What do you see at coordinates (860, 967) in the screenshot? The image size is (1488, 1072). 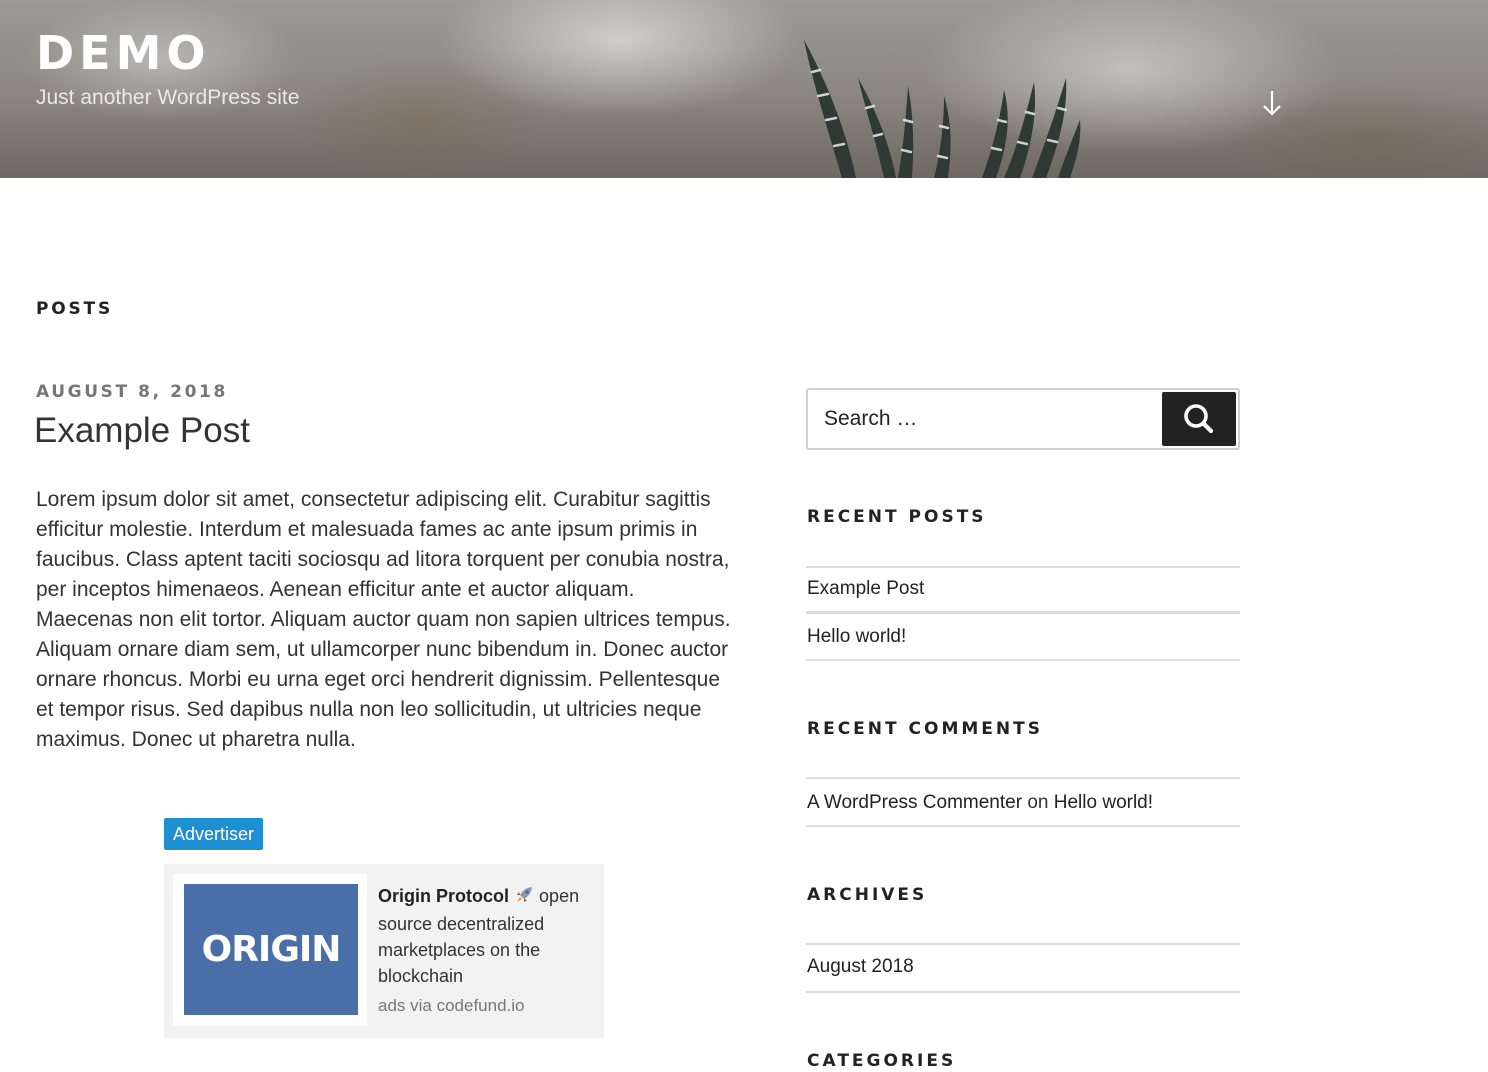 I see `archive-link: August 2018` at bounding box center [860, 967].